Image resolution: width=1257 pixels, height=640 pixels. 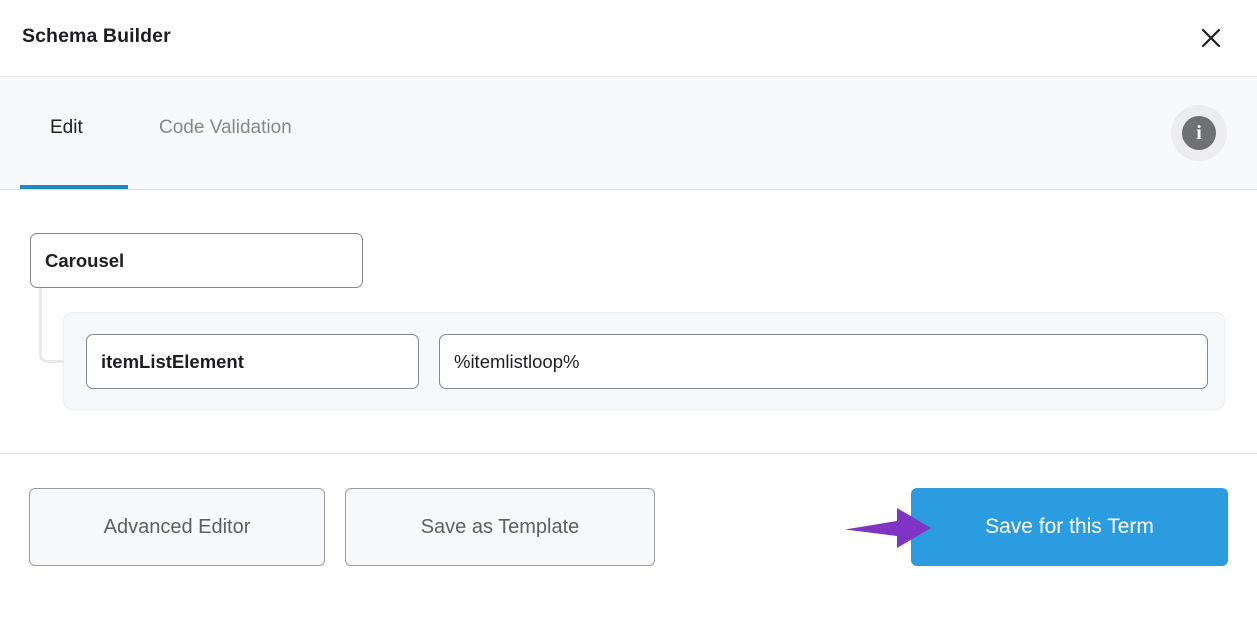 I want to click on info-icon-glyph: i, so click(x=1199, y=133).